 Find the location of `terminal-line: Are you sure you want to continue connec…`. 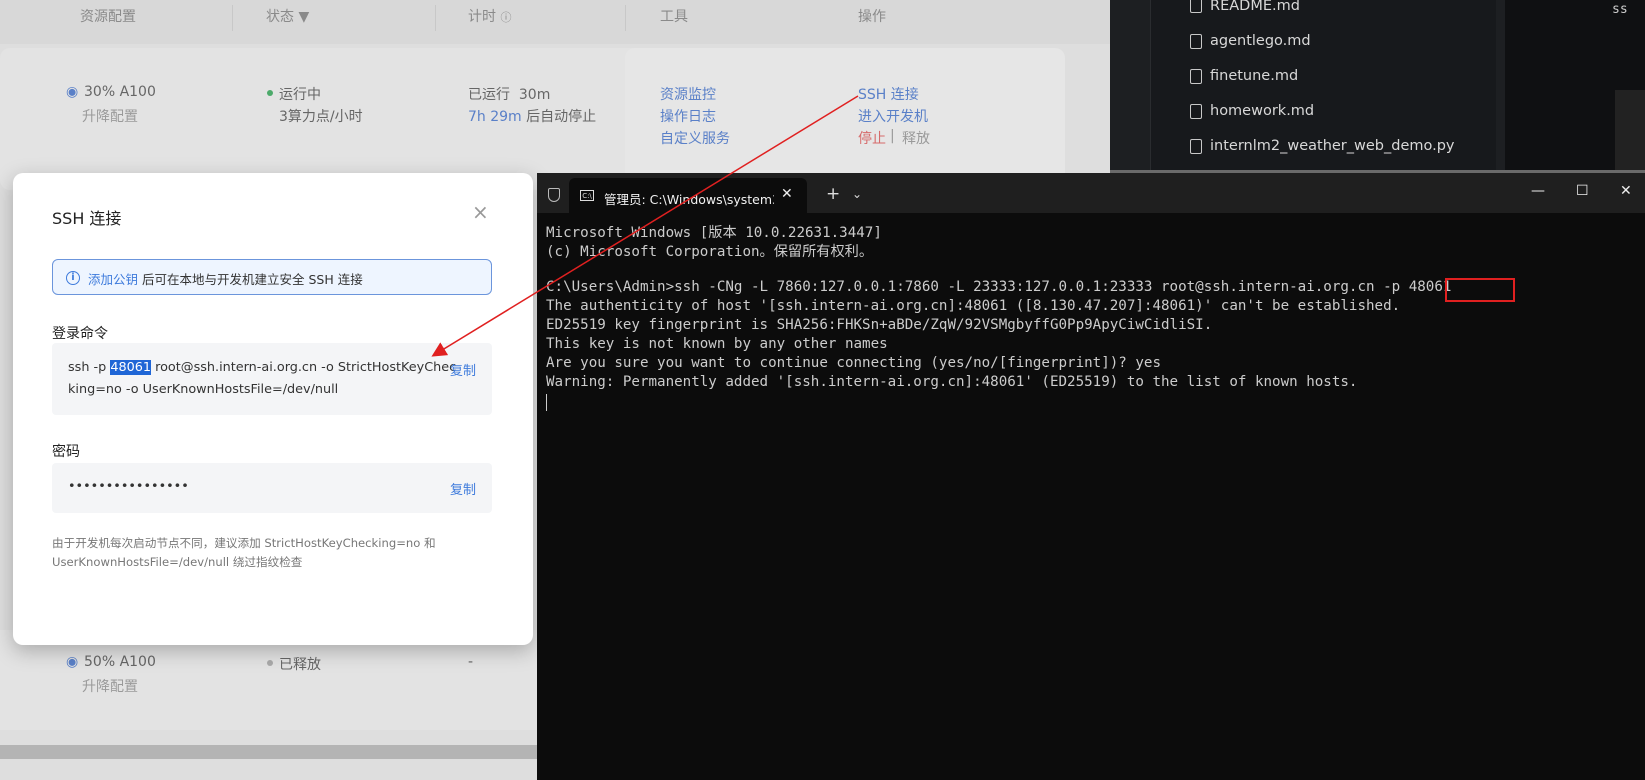

terminal-line: Are you sure you want to continue connec… is located at coordinates (853, 363).